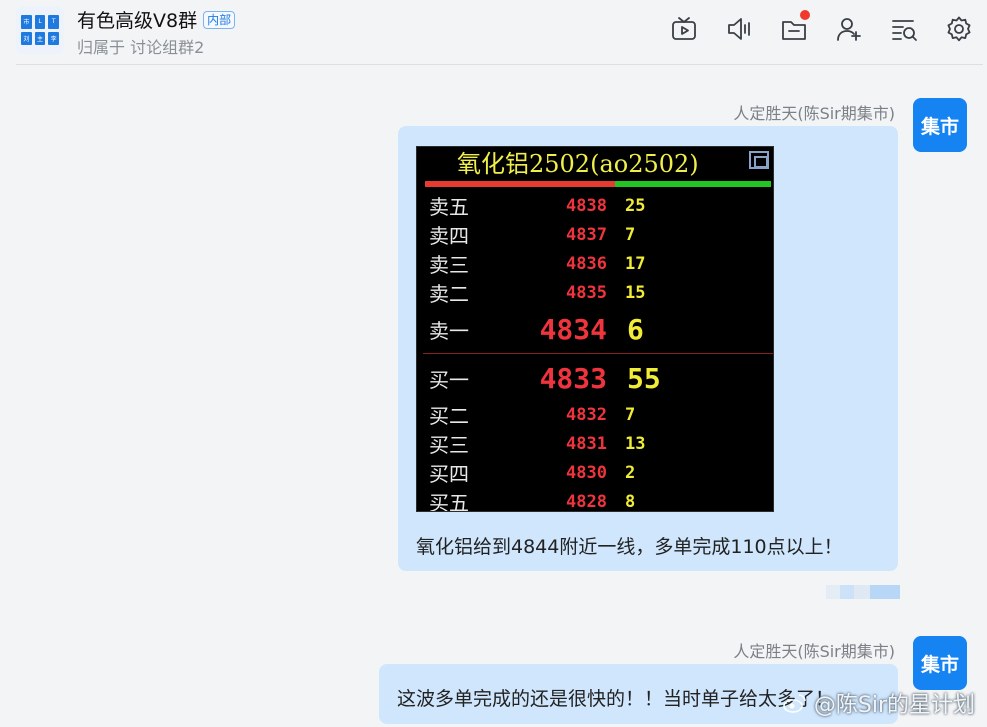 The width and height of the screenshot is (987, 727). I want to click on bid-row: 买三 4831 13, so click(595, 443).